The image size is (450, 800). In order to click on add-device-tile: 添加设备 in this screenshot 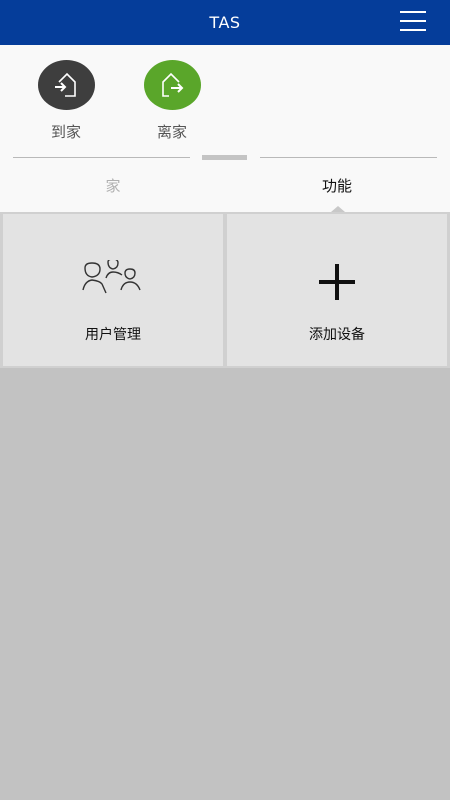, I will do `click(337, 290)`.